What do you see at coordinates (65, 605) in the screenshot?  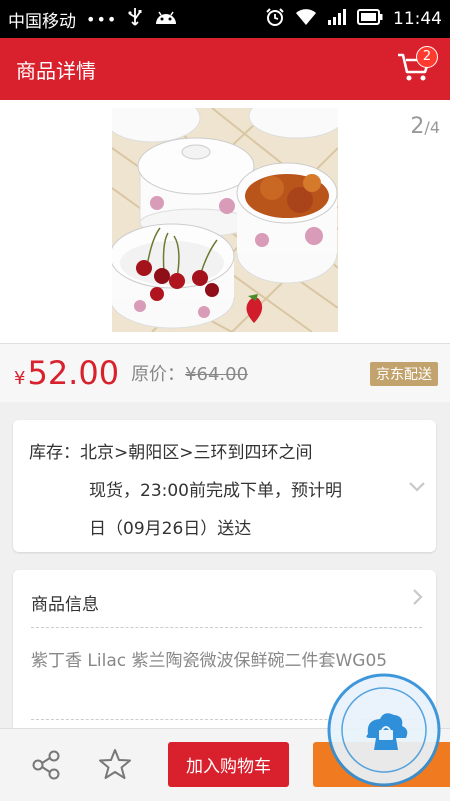 I see `product-info-heading: 商品信息` at bounding box center [65, 605].